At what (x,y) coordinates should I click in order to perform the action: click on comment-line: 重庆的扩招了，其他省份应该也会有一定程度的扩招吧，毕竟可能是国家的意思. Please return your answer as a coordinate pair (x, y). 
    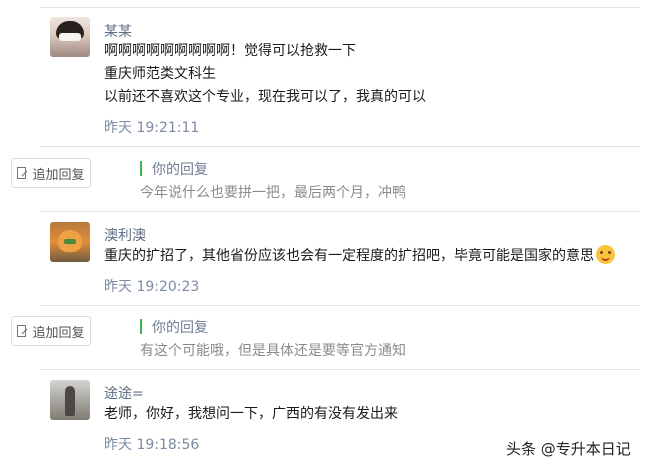
    Looking at the image, I should click on (359, 256).